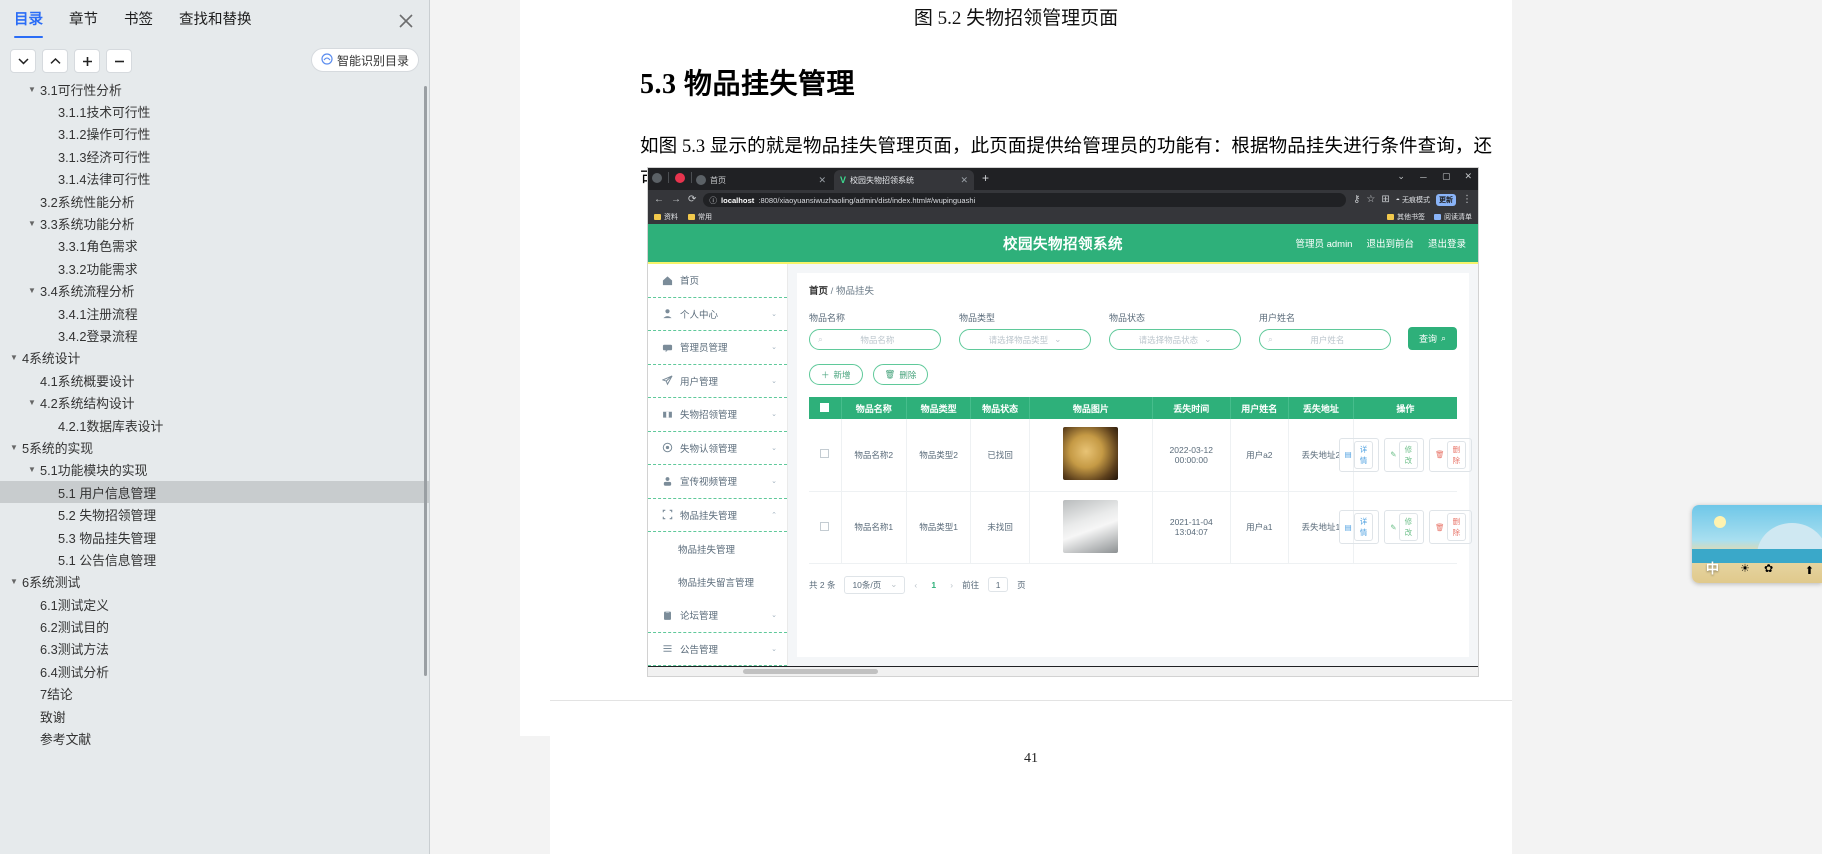 This screenshot has height=854, width=1822. I want to click on toc-item: ▼6.2测试目的, so click(214, 626).